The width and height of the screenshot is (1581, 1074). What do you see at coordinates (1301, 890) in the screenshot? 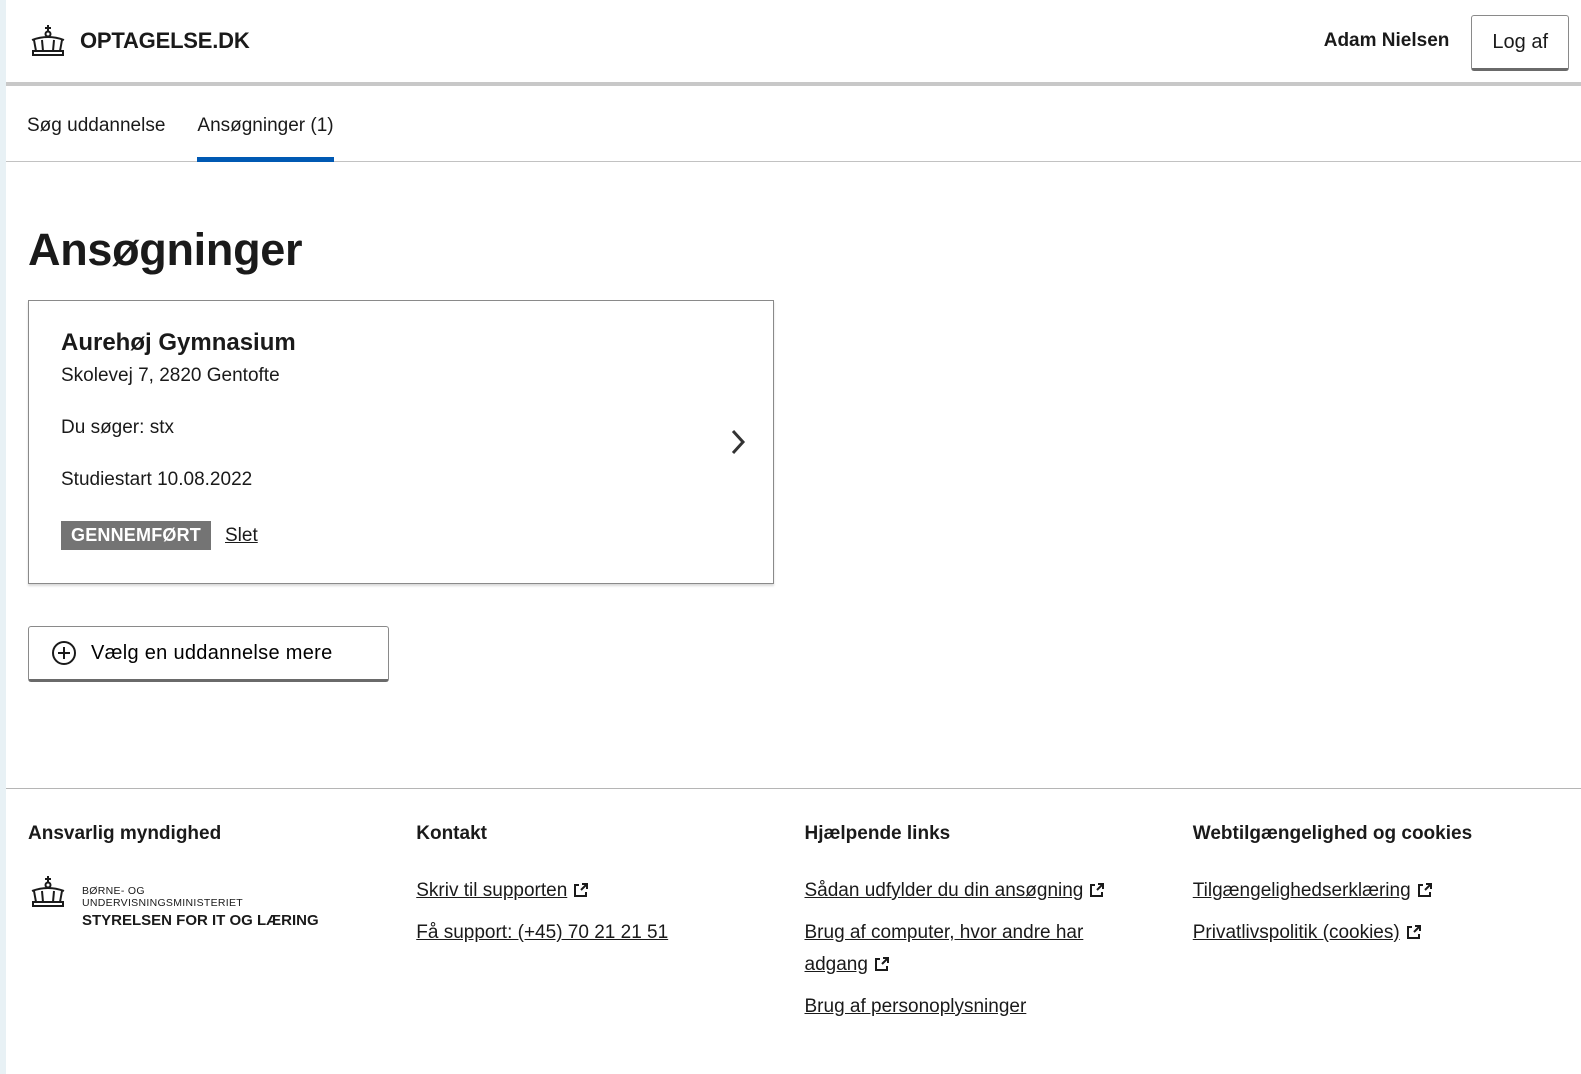
I see `link-accessibility-statement-label: Tilgængelighedserklæring` at bounding box center [1301, 890].